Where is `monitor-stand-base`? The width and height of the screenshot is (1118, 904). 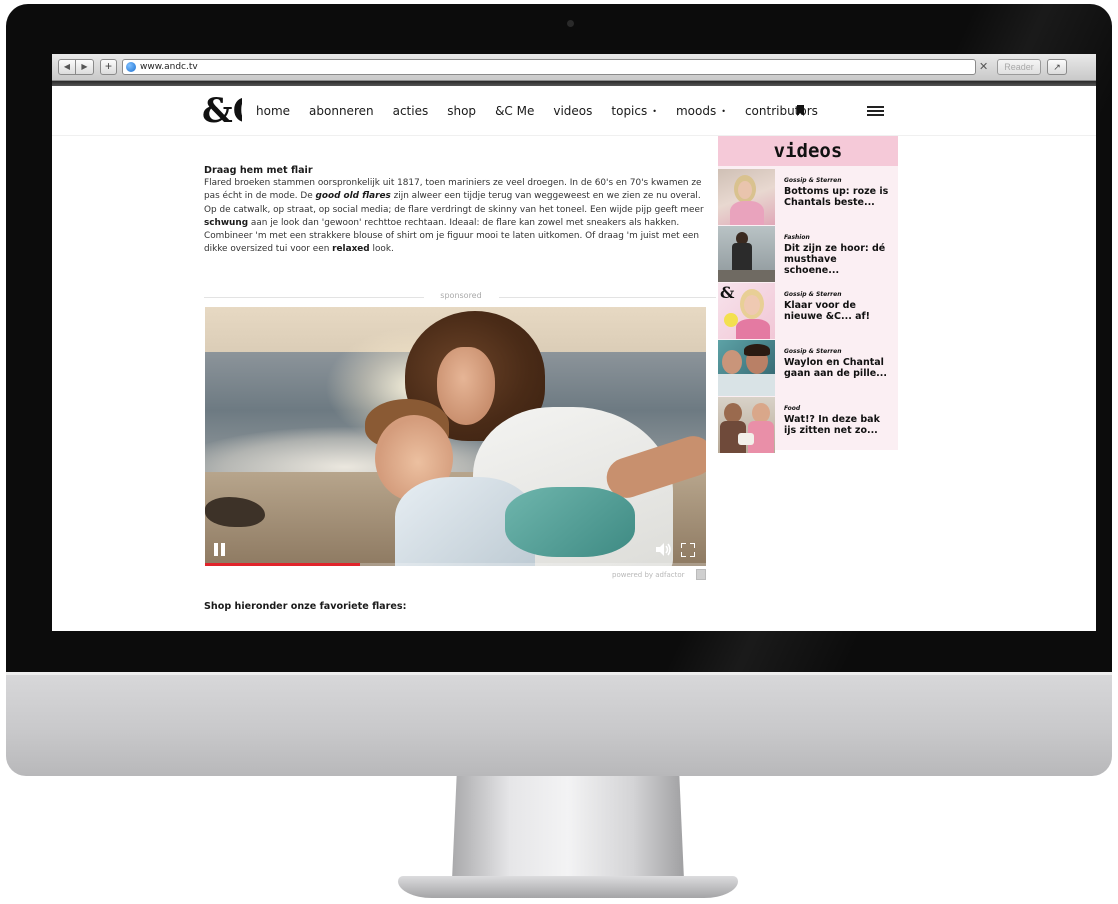
monitor-stand-base is located at coordinates (568, 887).